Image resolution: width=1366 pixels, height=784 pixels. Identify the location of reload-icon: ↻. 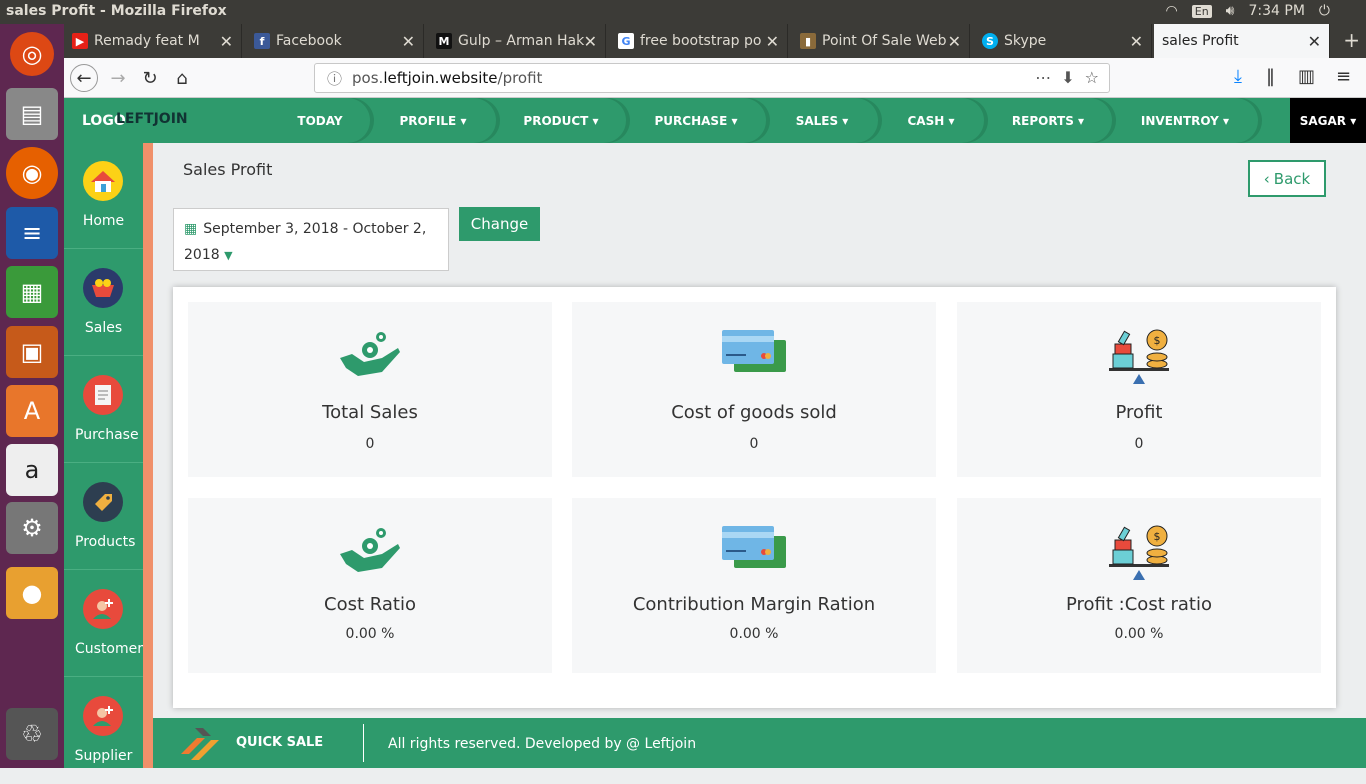
(150, 78).